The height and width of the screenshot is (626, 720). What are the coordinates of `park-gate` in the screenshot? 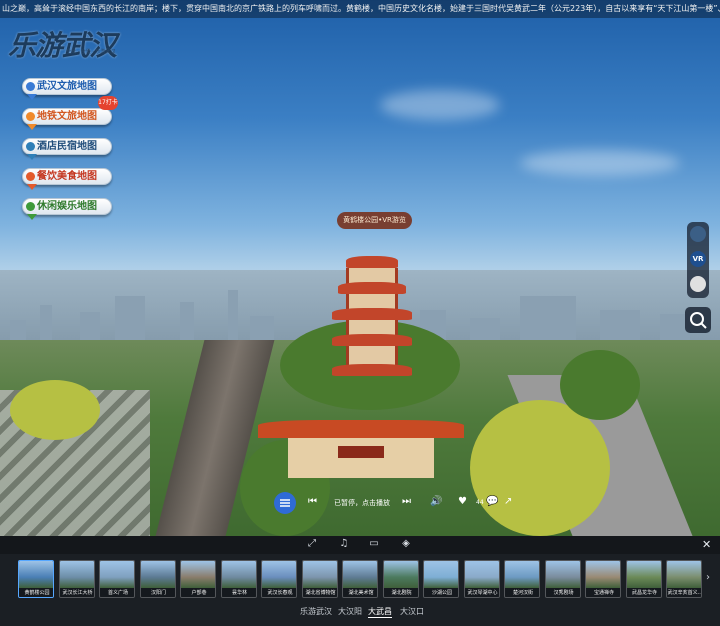 It's located at (361, 450).